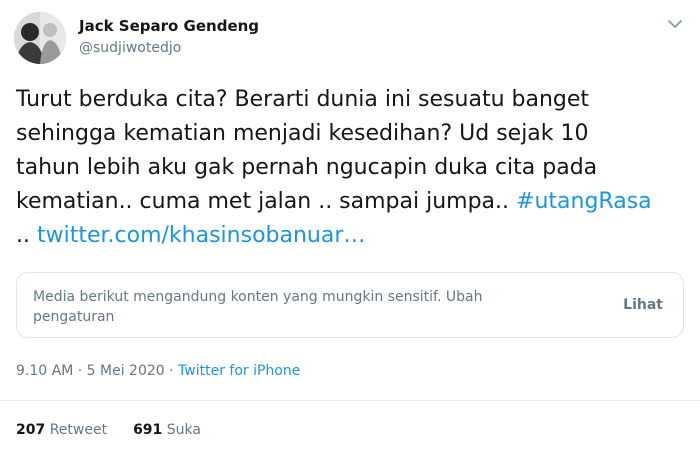  I want to click on author-handle: @sudjiwotedjo, so click(130, 48).